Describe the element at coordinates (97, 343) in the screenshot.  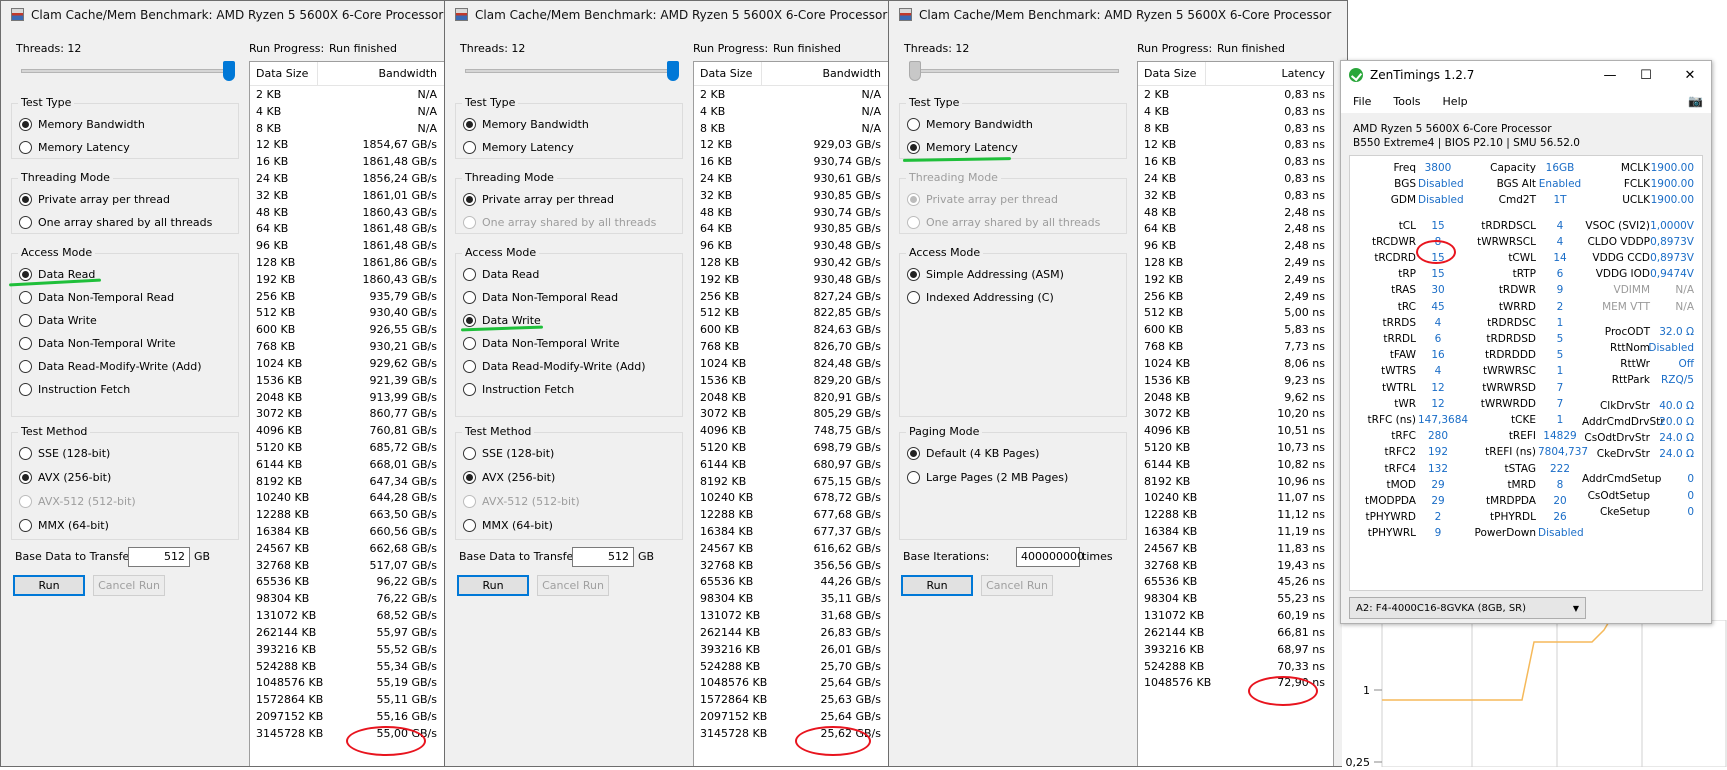
I see `radio-data-nt-write: Data Non-Temporal Write` at that location.